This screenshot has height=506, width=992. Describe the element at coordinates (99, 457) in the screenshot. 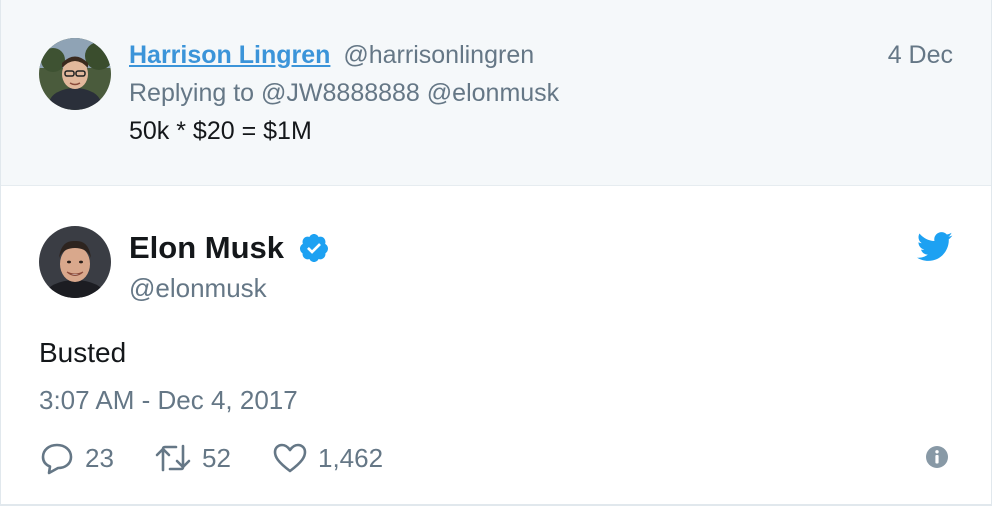

I see `reply-count: 23` at that location.